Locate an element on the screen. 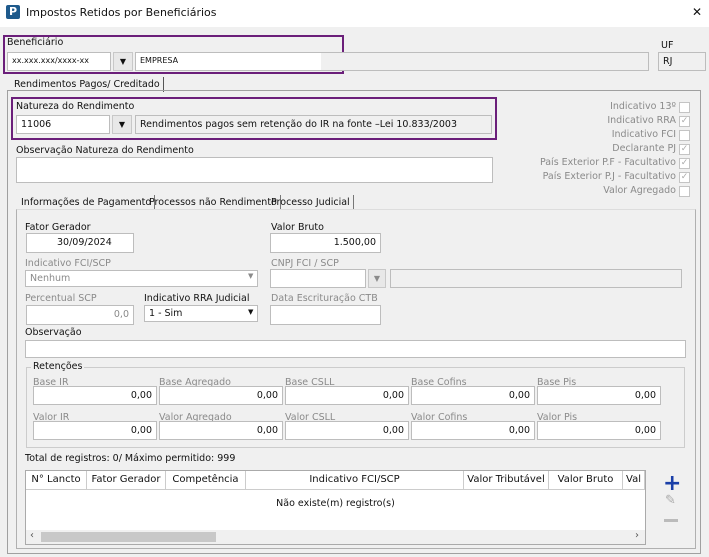  check-label: País Exterior P.J - Facultativo is located at coordinates (609, 176).